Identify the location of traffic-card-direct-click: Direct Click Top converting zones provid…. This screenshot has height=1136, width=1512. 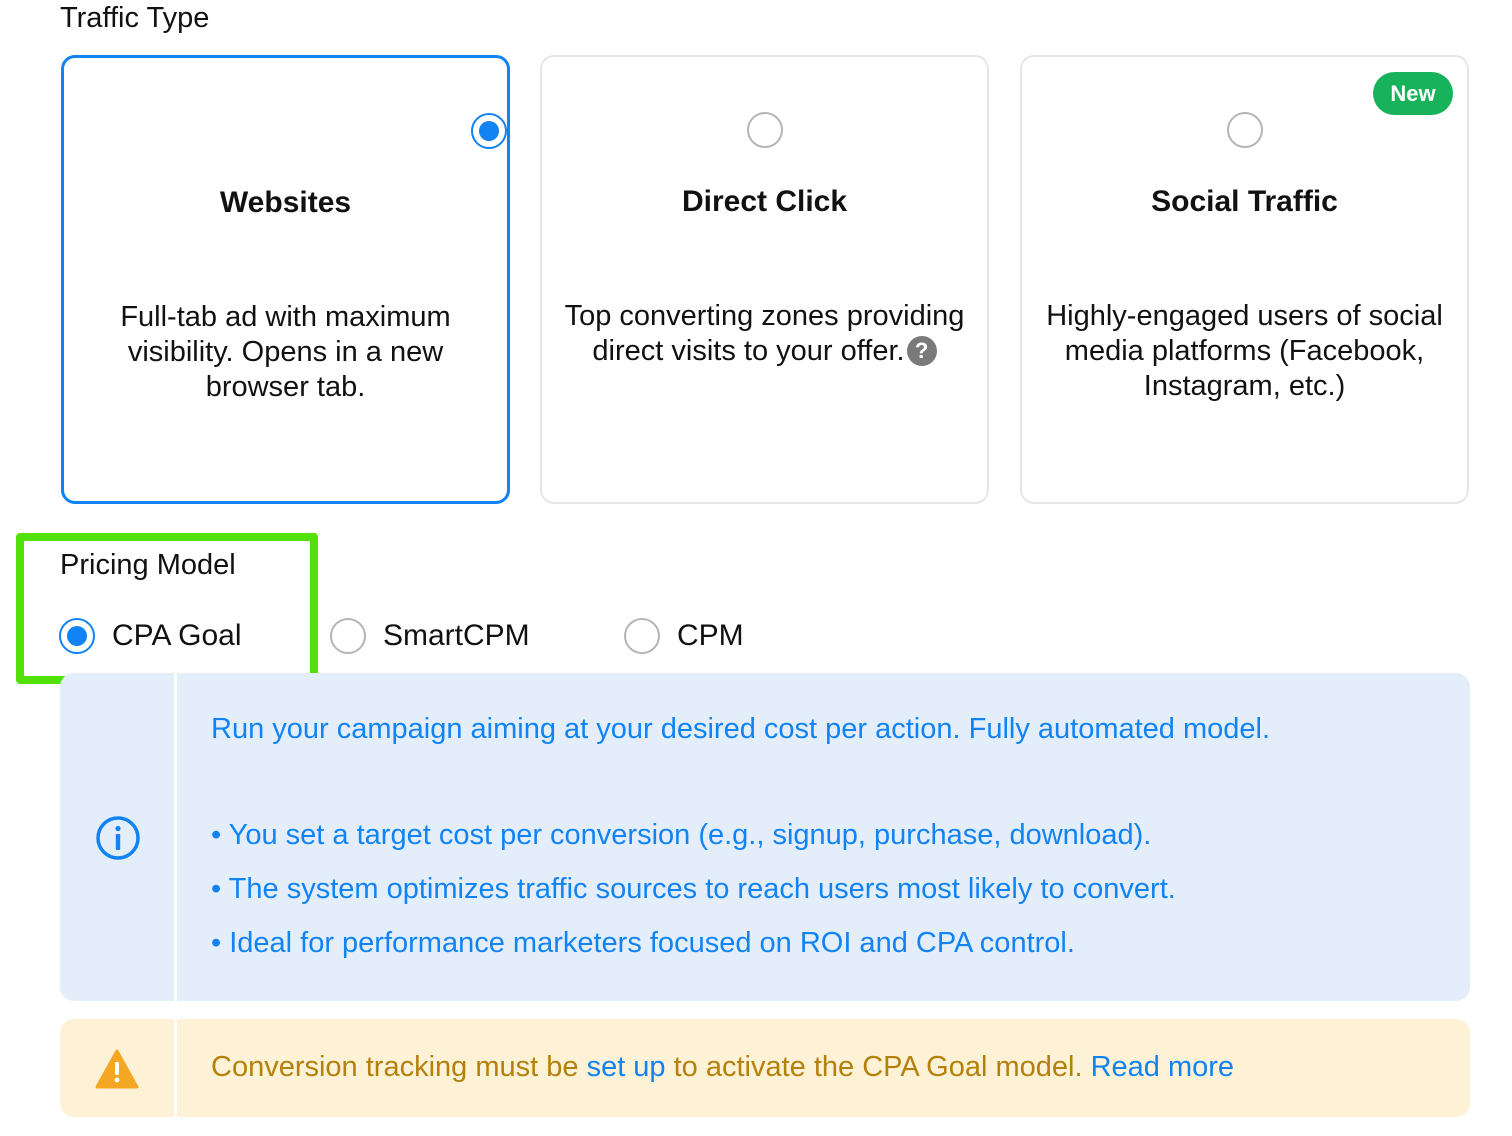
(764, 279).